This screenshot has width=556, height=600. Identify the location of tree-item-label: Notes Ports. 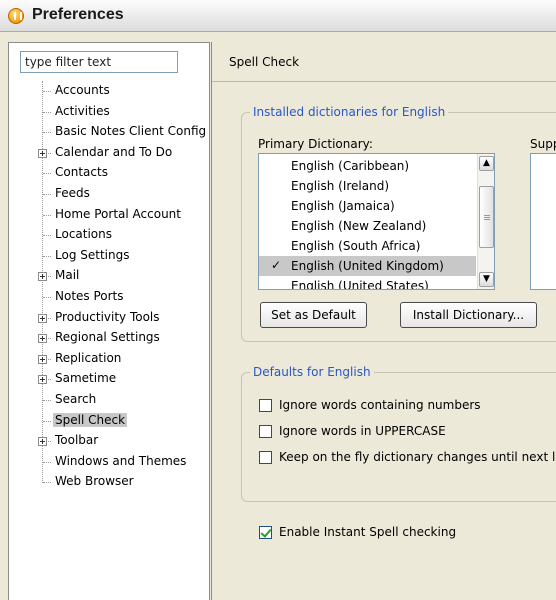
(89, 296).